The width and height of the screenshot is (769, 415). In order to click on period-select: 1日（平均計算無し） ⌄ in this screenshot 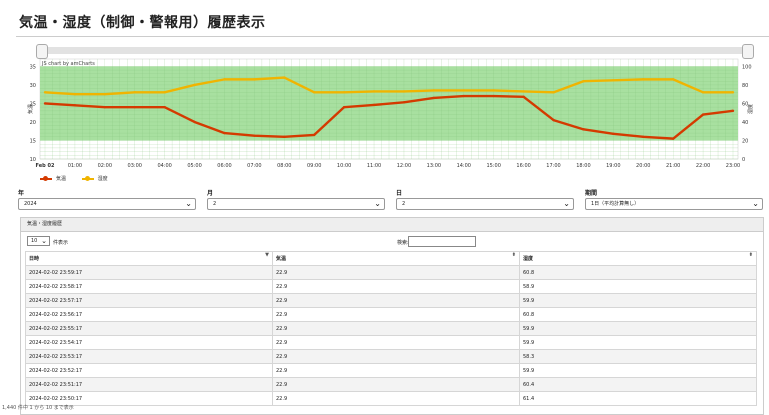, I will do `click(674, 204)`.